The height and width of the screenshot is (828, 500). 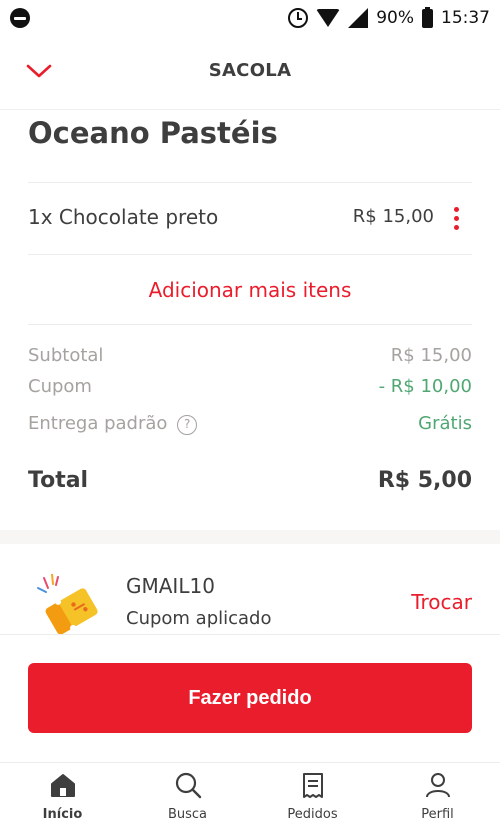 I want to click on do-not-disturb-icon, so click(x=20, y=18).